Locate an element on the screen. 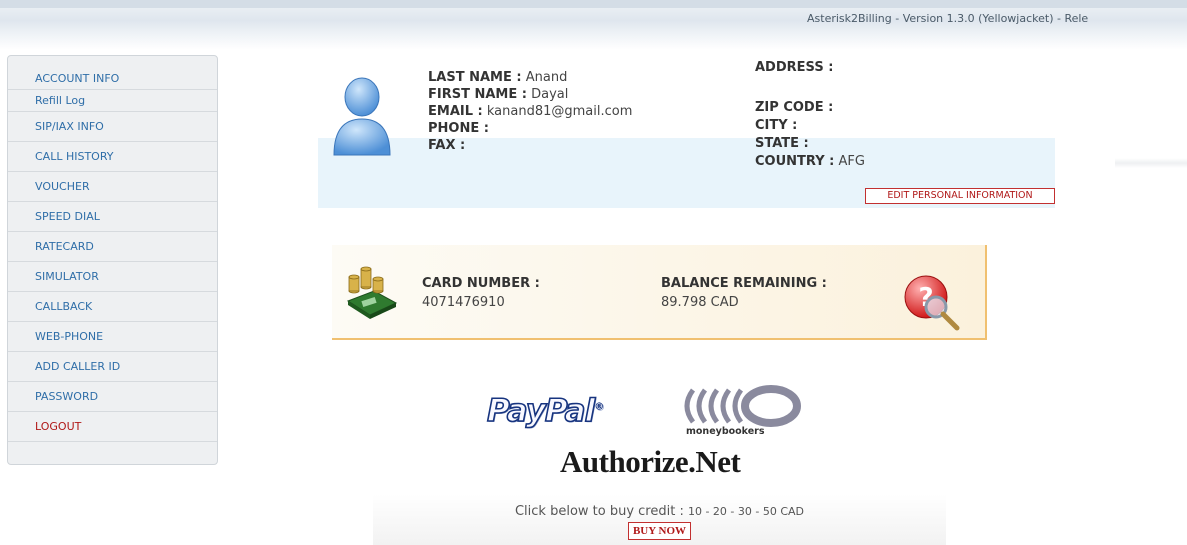 The height and width of the screenshot is (545, 1187). country-value: AFG is located at coordinates (851, 161).